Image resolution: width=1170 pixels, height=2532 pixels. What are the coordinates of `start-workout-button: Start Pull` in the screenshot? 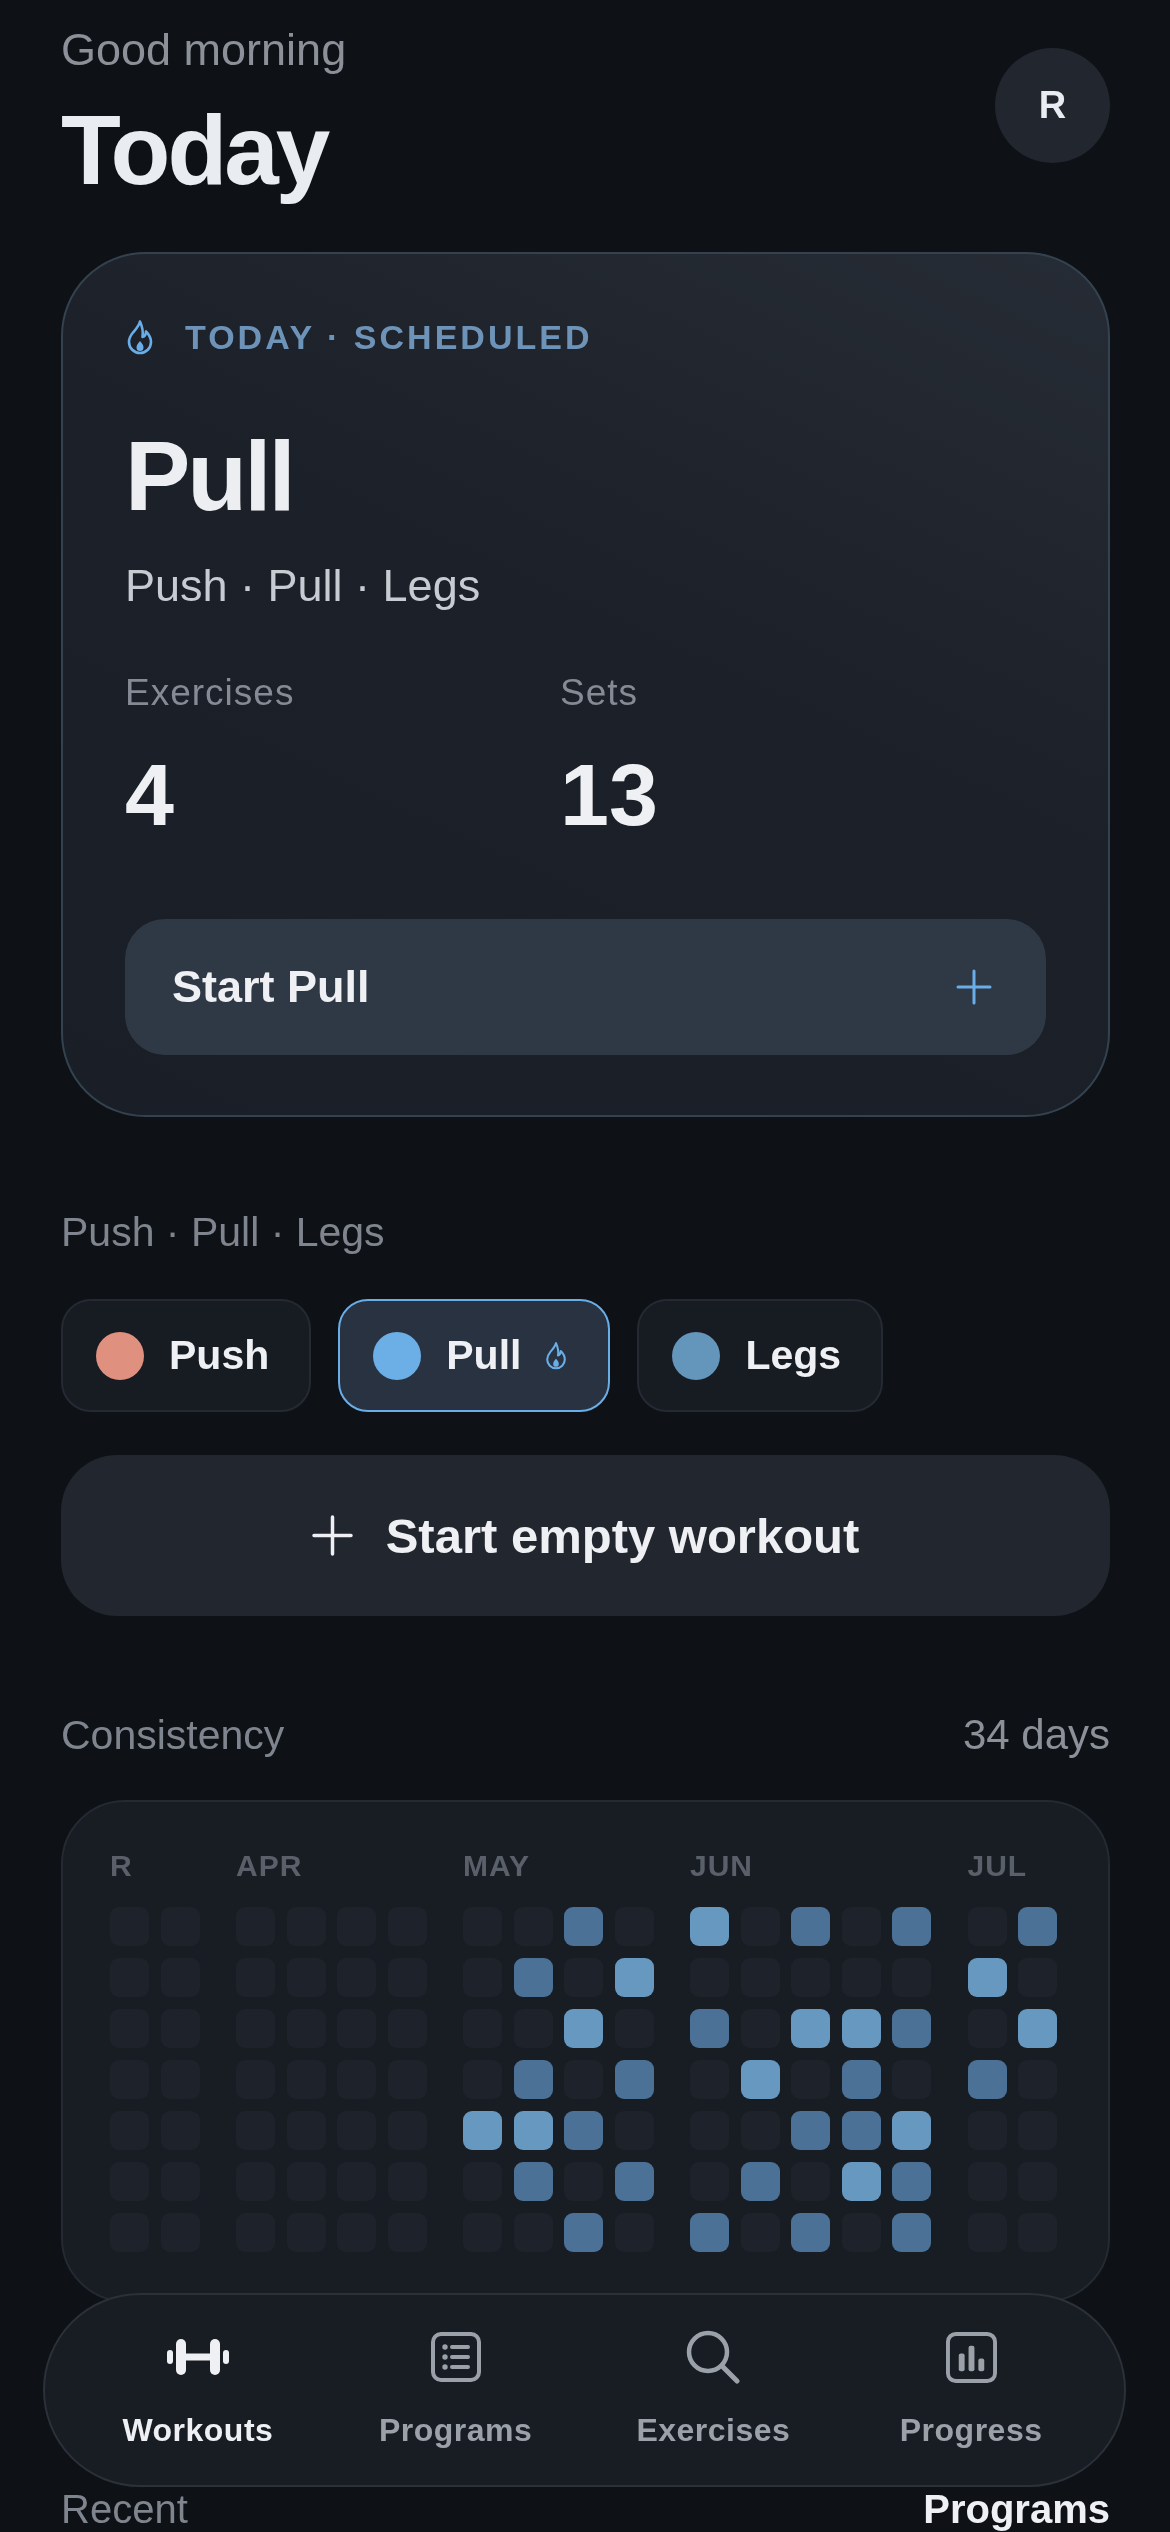 It's located at (585, 987).